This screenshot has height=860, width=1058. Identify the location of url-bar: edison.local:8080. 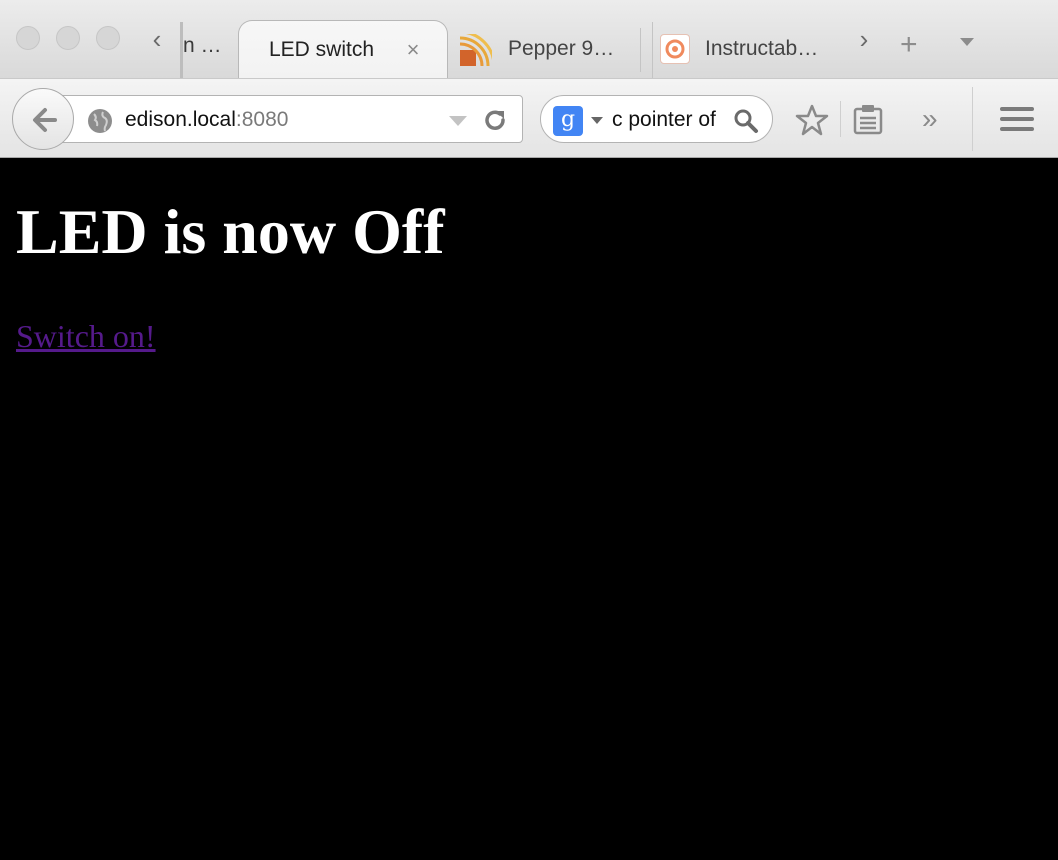
(290, 119).